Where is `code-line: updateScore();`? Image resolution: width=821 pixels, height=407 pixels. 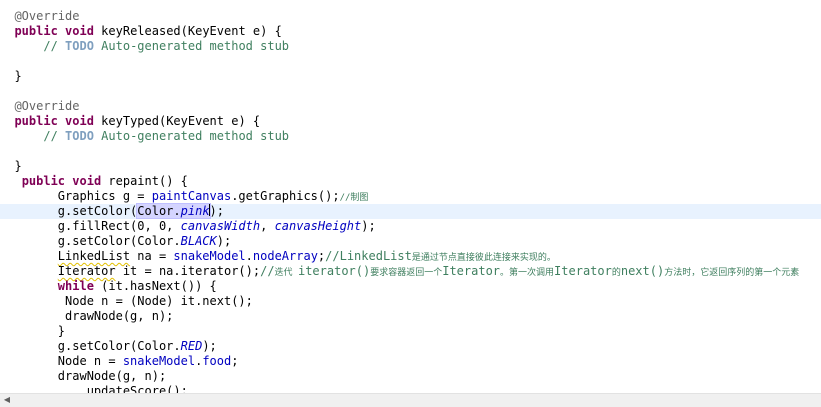
code-line: updateScore(); is located at coordinates (122, 388).